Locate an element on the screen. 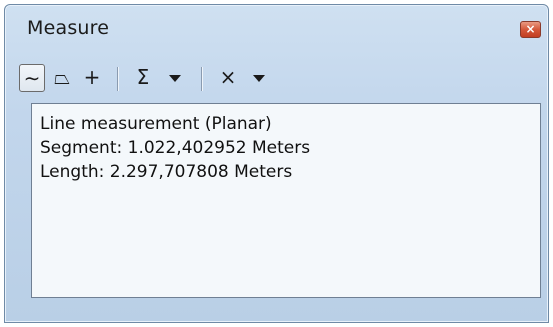  segment-line: Segment: 1.022,402952 Meters is located at coordinates (175, 148).